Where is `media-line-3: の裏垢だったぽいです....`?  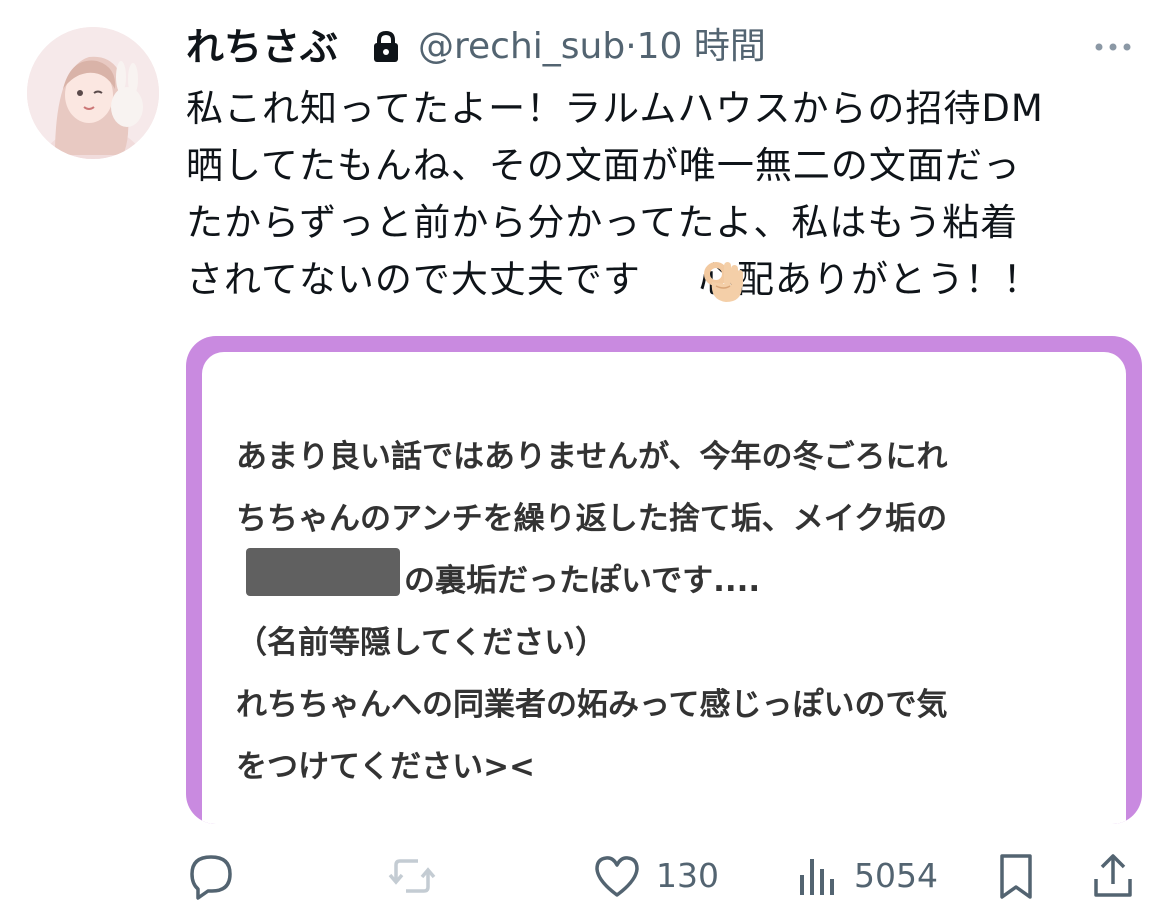
media-line-3: の裏垢だったぽいです.... is located at coordinates (582, 581).